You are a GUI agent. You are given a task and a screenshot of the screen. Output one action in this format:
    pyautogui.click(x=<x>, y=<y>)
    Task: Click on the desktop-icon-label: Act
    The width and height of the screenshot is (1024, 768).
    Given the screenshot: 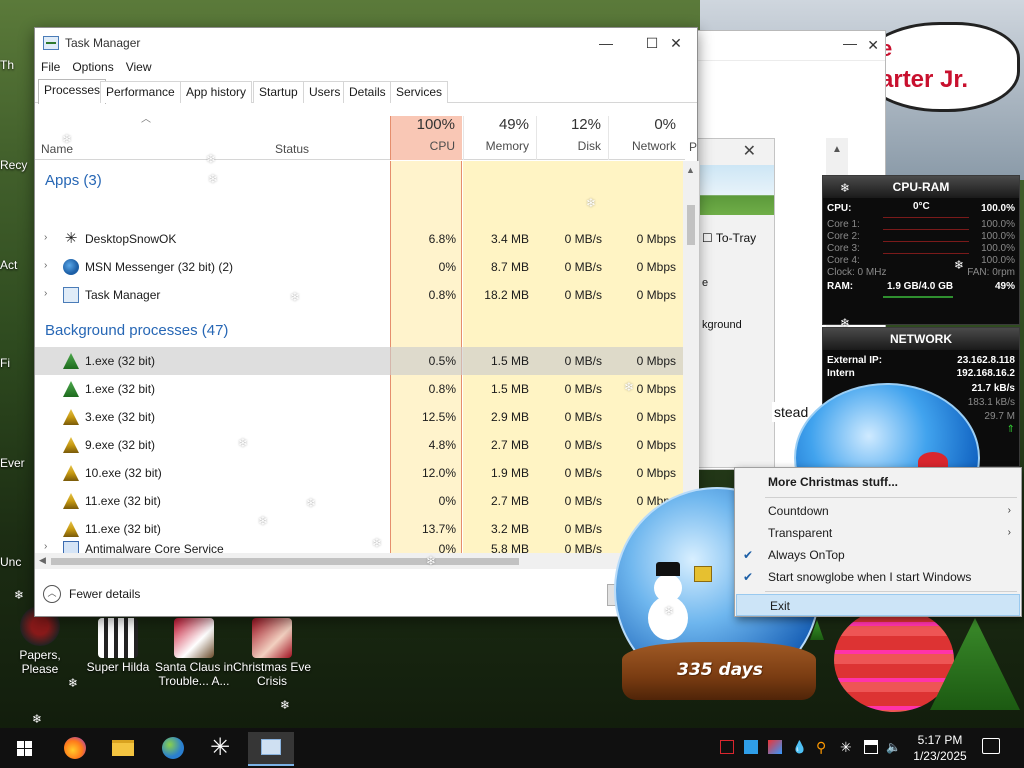 What is the action you would take?
    pyautogui.click(x=8, y=265)
    